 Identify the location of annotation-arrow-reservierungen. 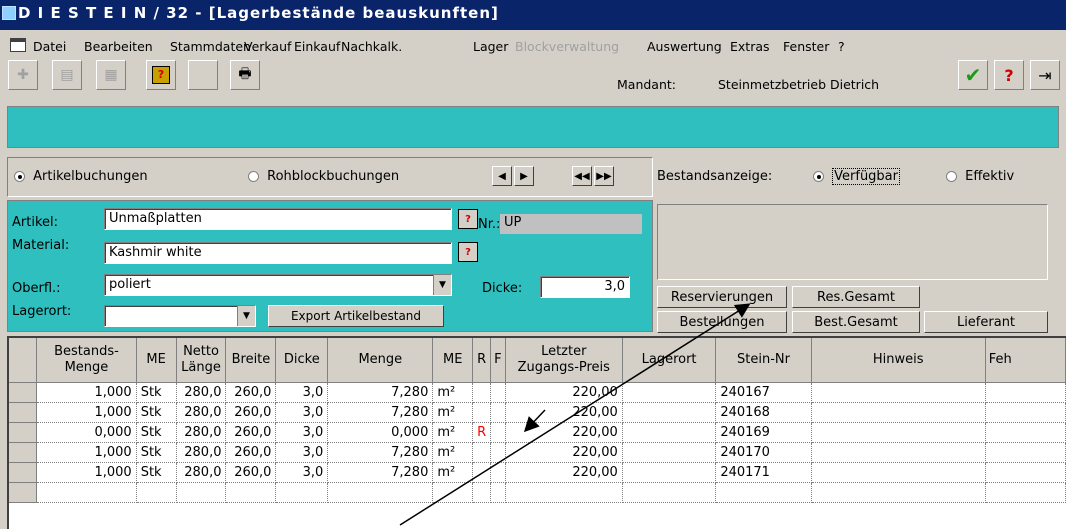
(575, 414).